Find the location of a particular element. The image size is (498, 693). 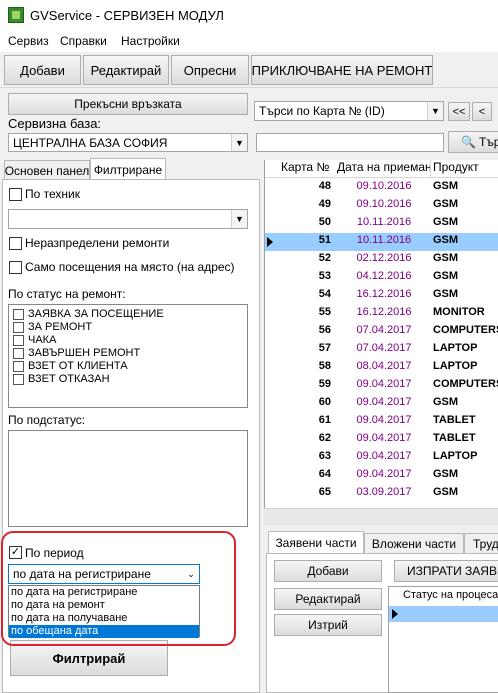

table-row: 58 08.04.2017 LAPTOP is located at coordinates (381, 368).